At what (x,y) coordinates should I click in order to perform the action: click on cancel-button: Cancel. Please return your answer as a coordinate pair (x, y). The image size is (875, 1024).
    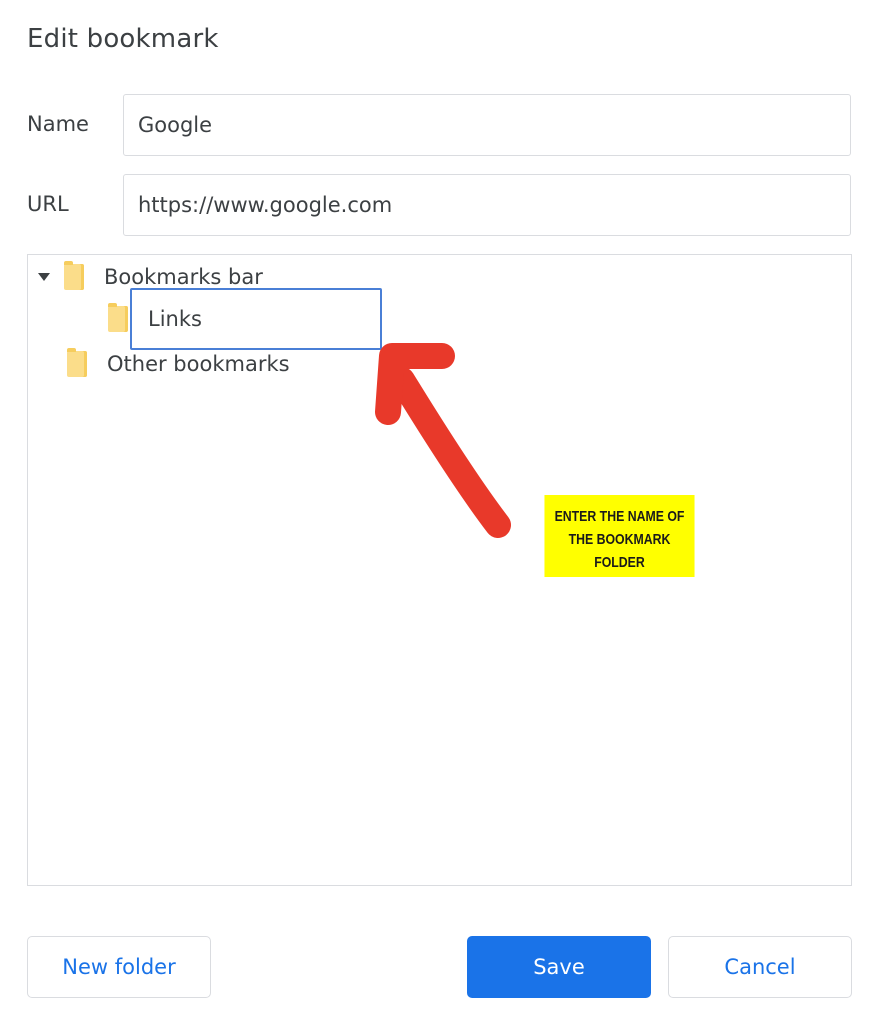
    Looking at the image, I should click on (760, 967).